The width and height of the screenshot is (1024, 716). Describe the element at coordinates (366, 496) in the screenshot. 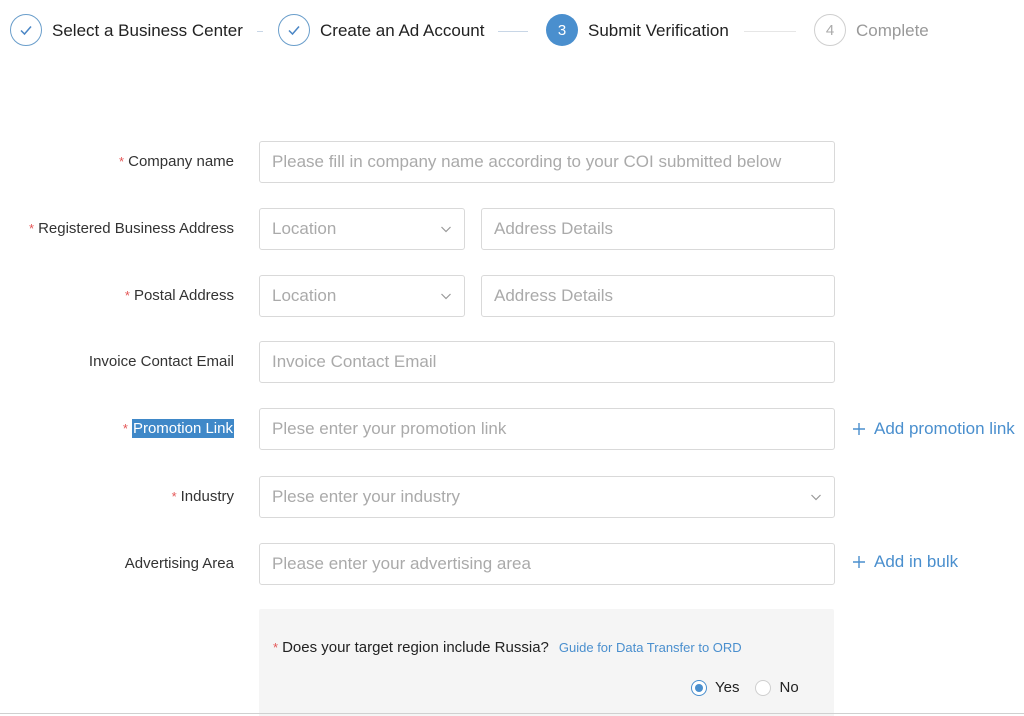

I see `industry-placeholder: Plese enter your industry` at that location.